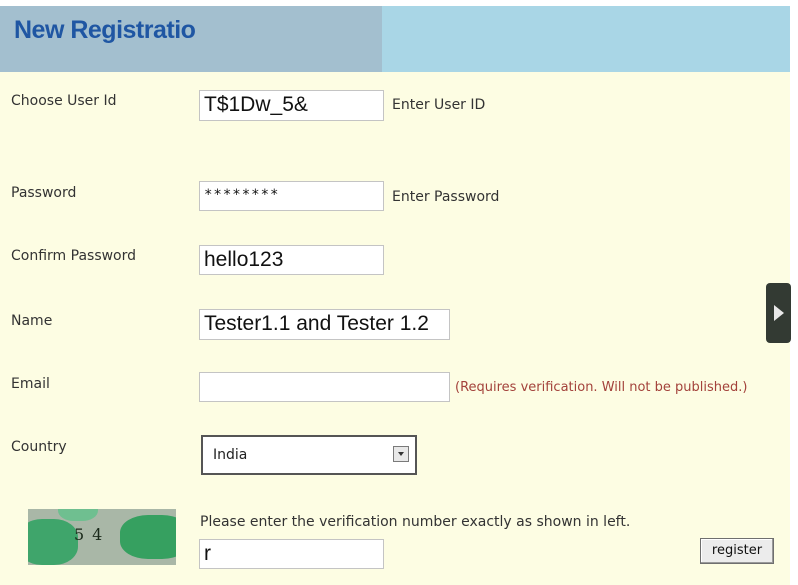 This screenshot has width=798, height=585. I want to click on confirm-password-label: Confirm Password, so click(74, 256).